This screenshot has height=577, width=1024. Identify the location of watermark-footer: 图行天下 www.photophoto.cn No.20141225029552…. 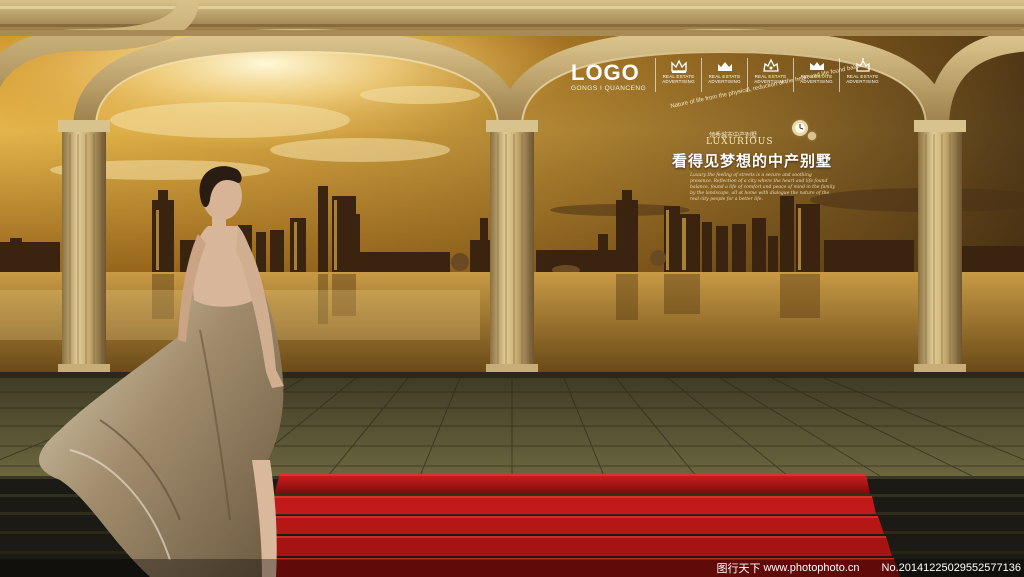
(512, 568).